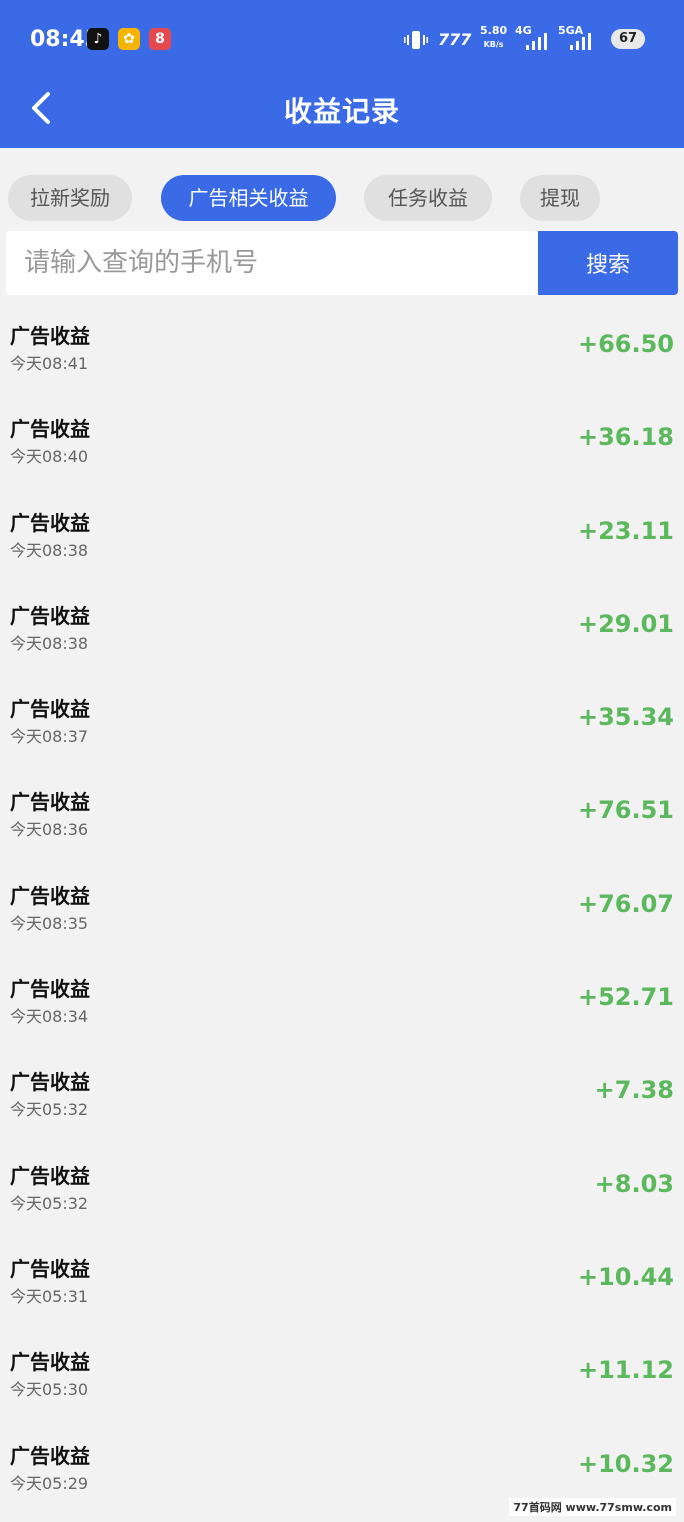 The height and width of the screenshot is (1522, 684). What do you see at coordinates (592, 1507) in the screenshot?
I see `watermark: 77首码网 www.77smw.com` at bounding box center [592, 1507].